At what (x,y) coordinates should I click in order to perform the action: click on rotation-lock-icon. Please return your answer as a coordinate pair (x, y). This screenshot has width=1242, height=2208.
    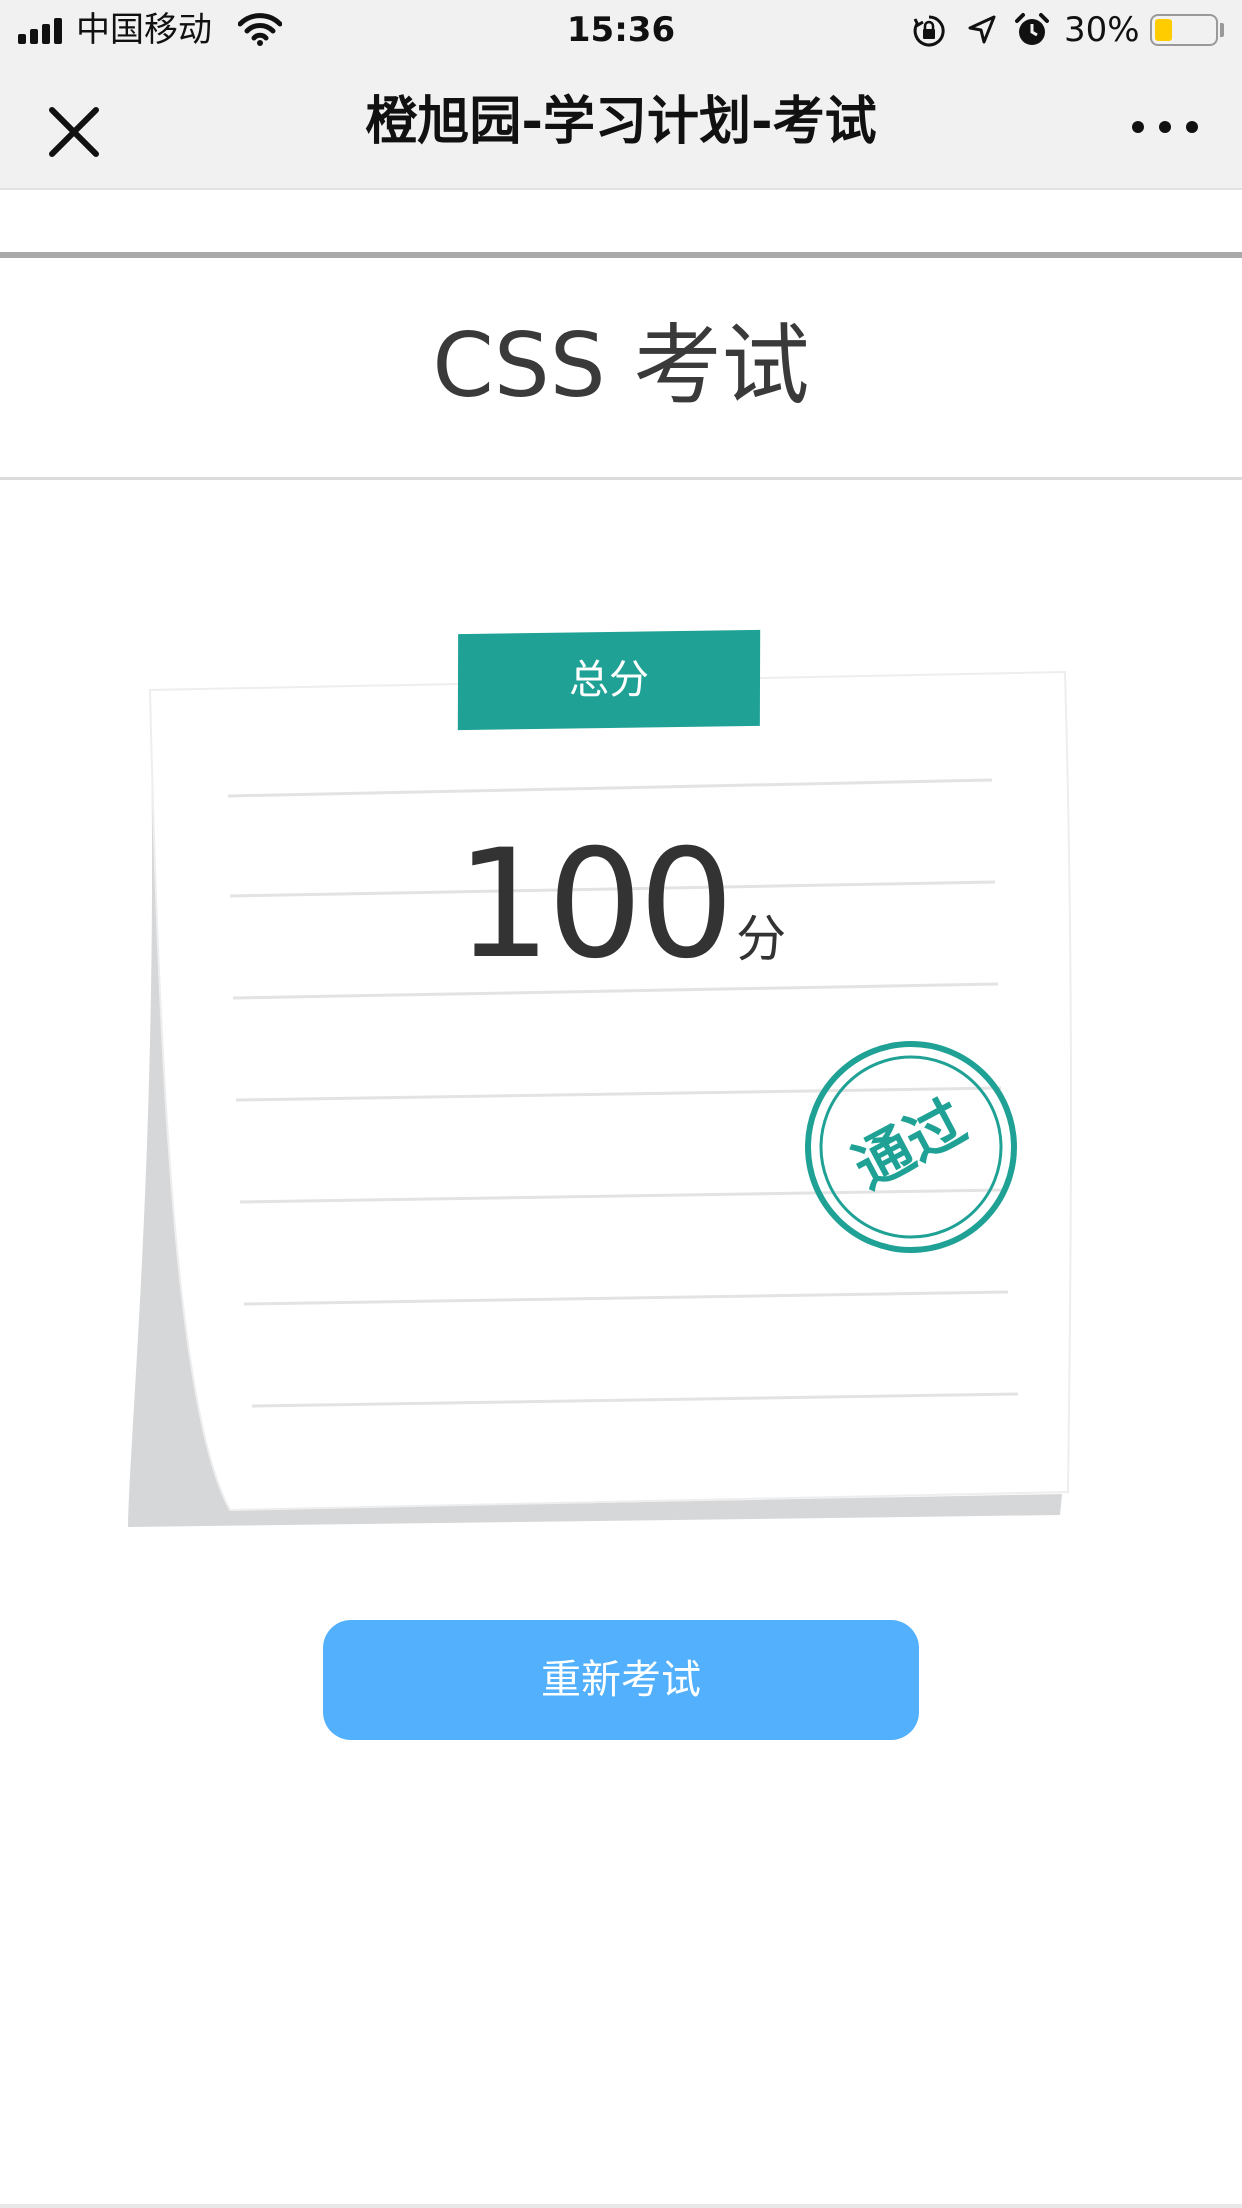
    Looking at the image, I should click on (929, 33).